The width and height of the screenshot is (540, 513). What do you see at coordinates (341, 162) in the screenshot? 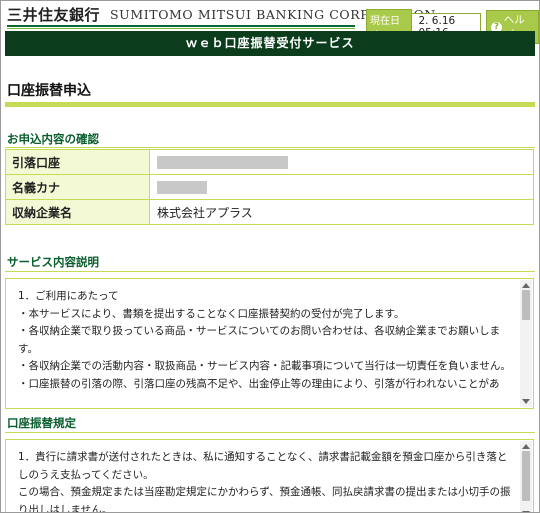
I see `withdrawal-account-value` at bounding box center [341, 162].